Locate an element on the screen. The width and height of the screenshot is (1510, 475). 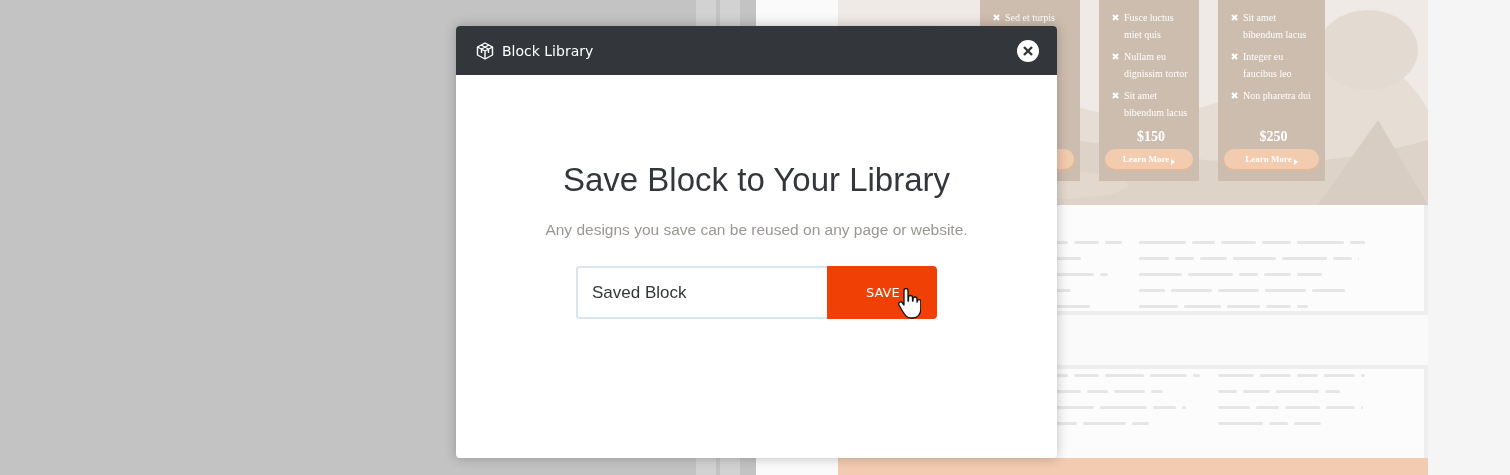
feature-text: Fusce luctus miet quis is located at coordinates (1149, 26).